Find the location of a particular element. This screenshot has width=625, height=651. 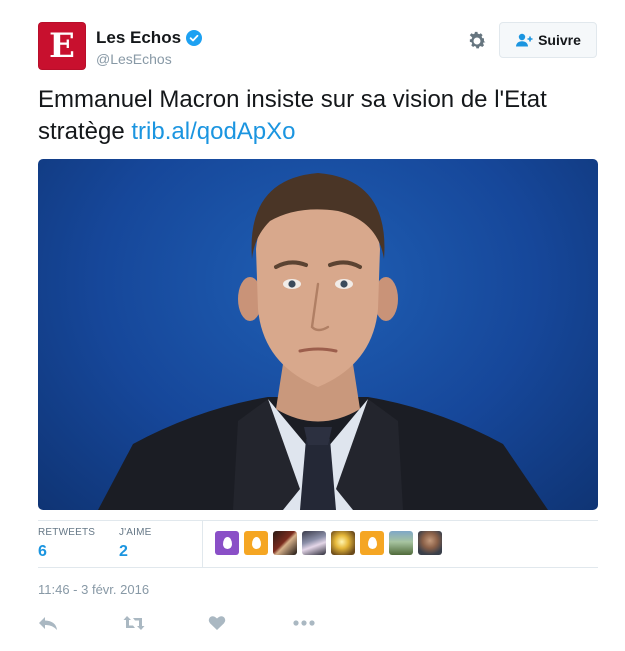

follow-button-label: Suivre is located at coordinates (559, 40).